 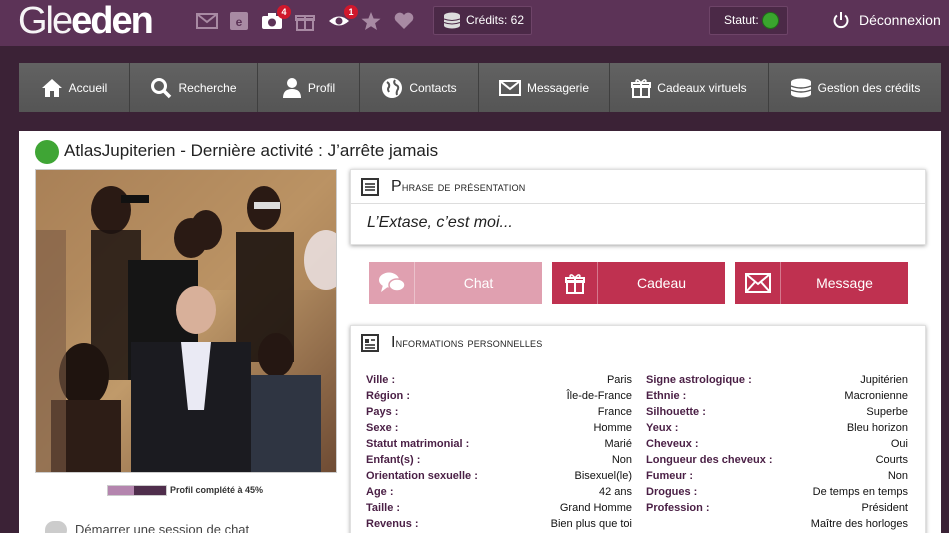 What do you see at coordinates (455, 283) in the screenshot?
I see `chat-button: Chat` at bounding box center [455, 283].